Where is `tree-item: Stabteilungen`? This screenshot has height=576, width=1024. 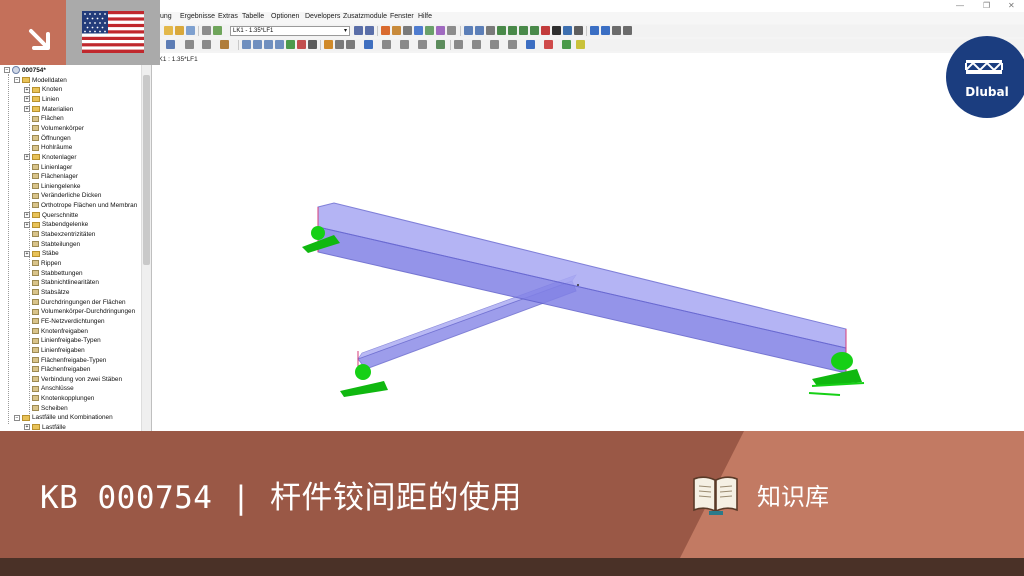
tree-item: Stabteilungen is located at coordinates (52, 244).